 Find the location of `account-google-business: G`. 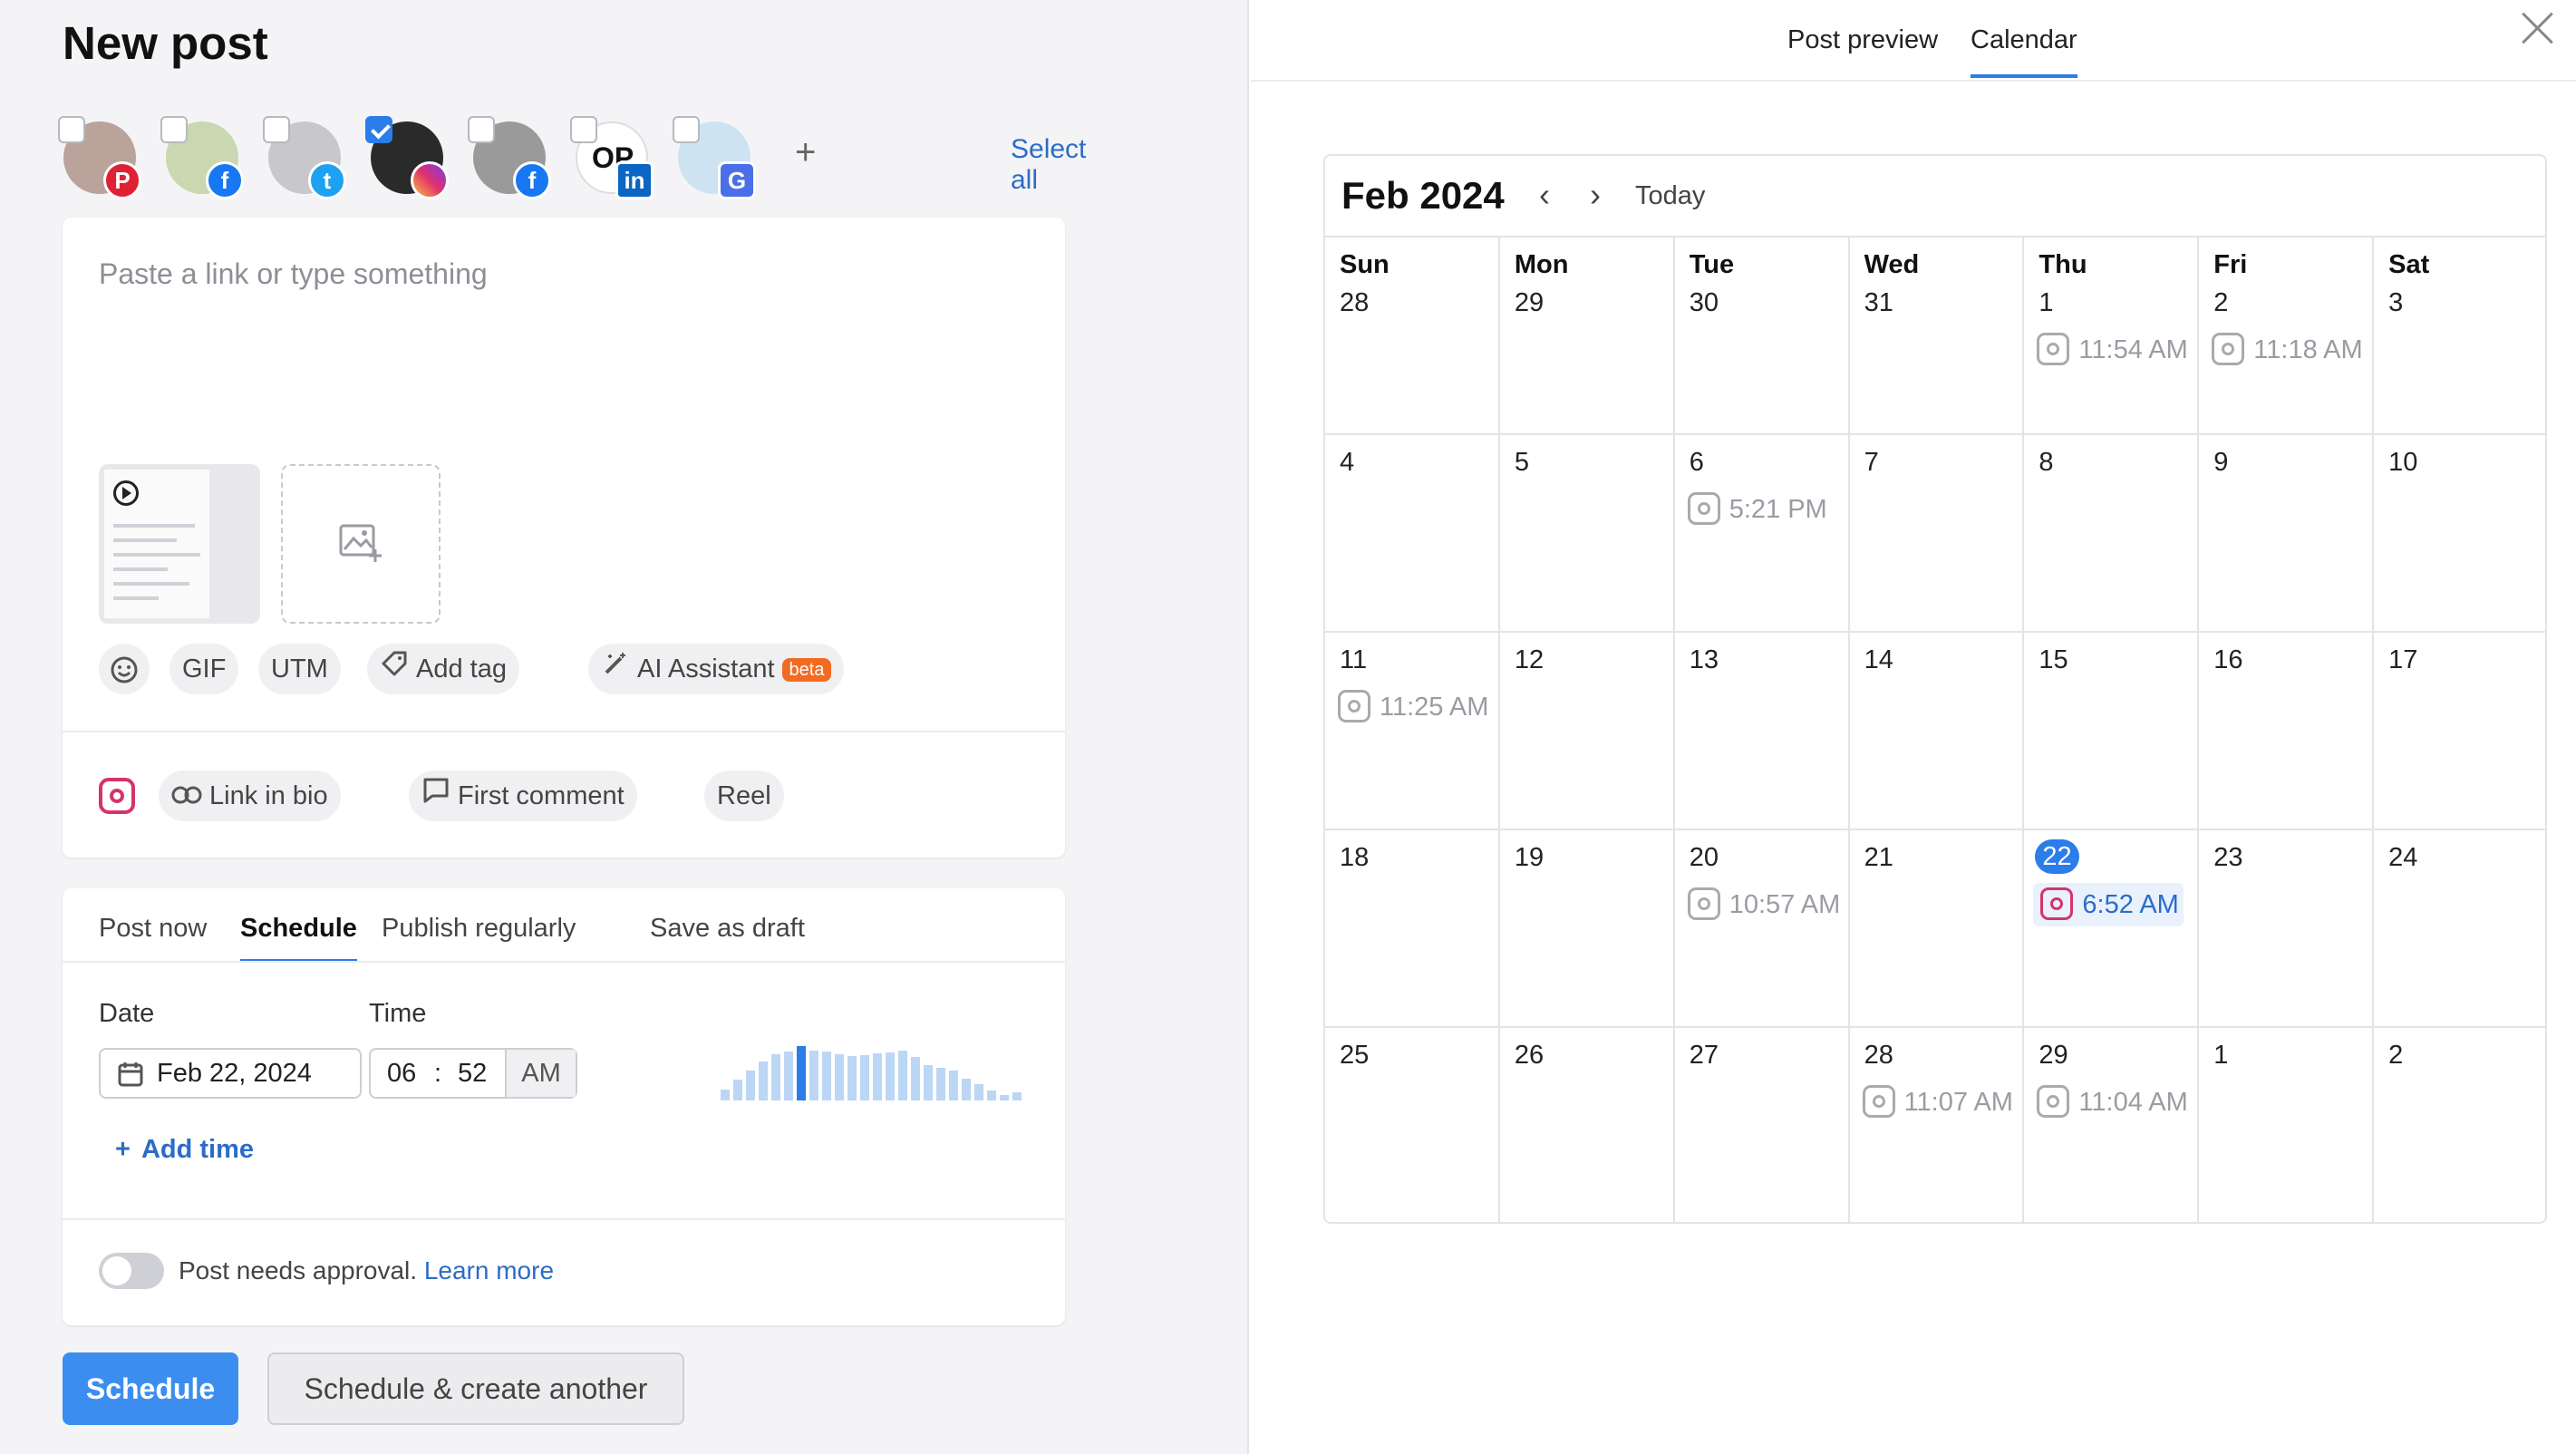

account-google-business: G is located at coordinates (713, 157).